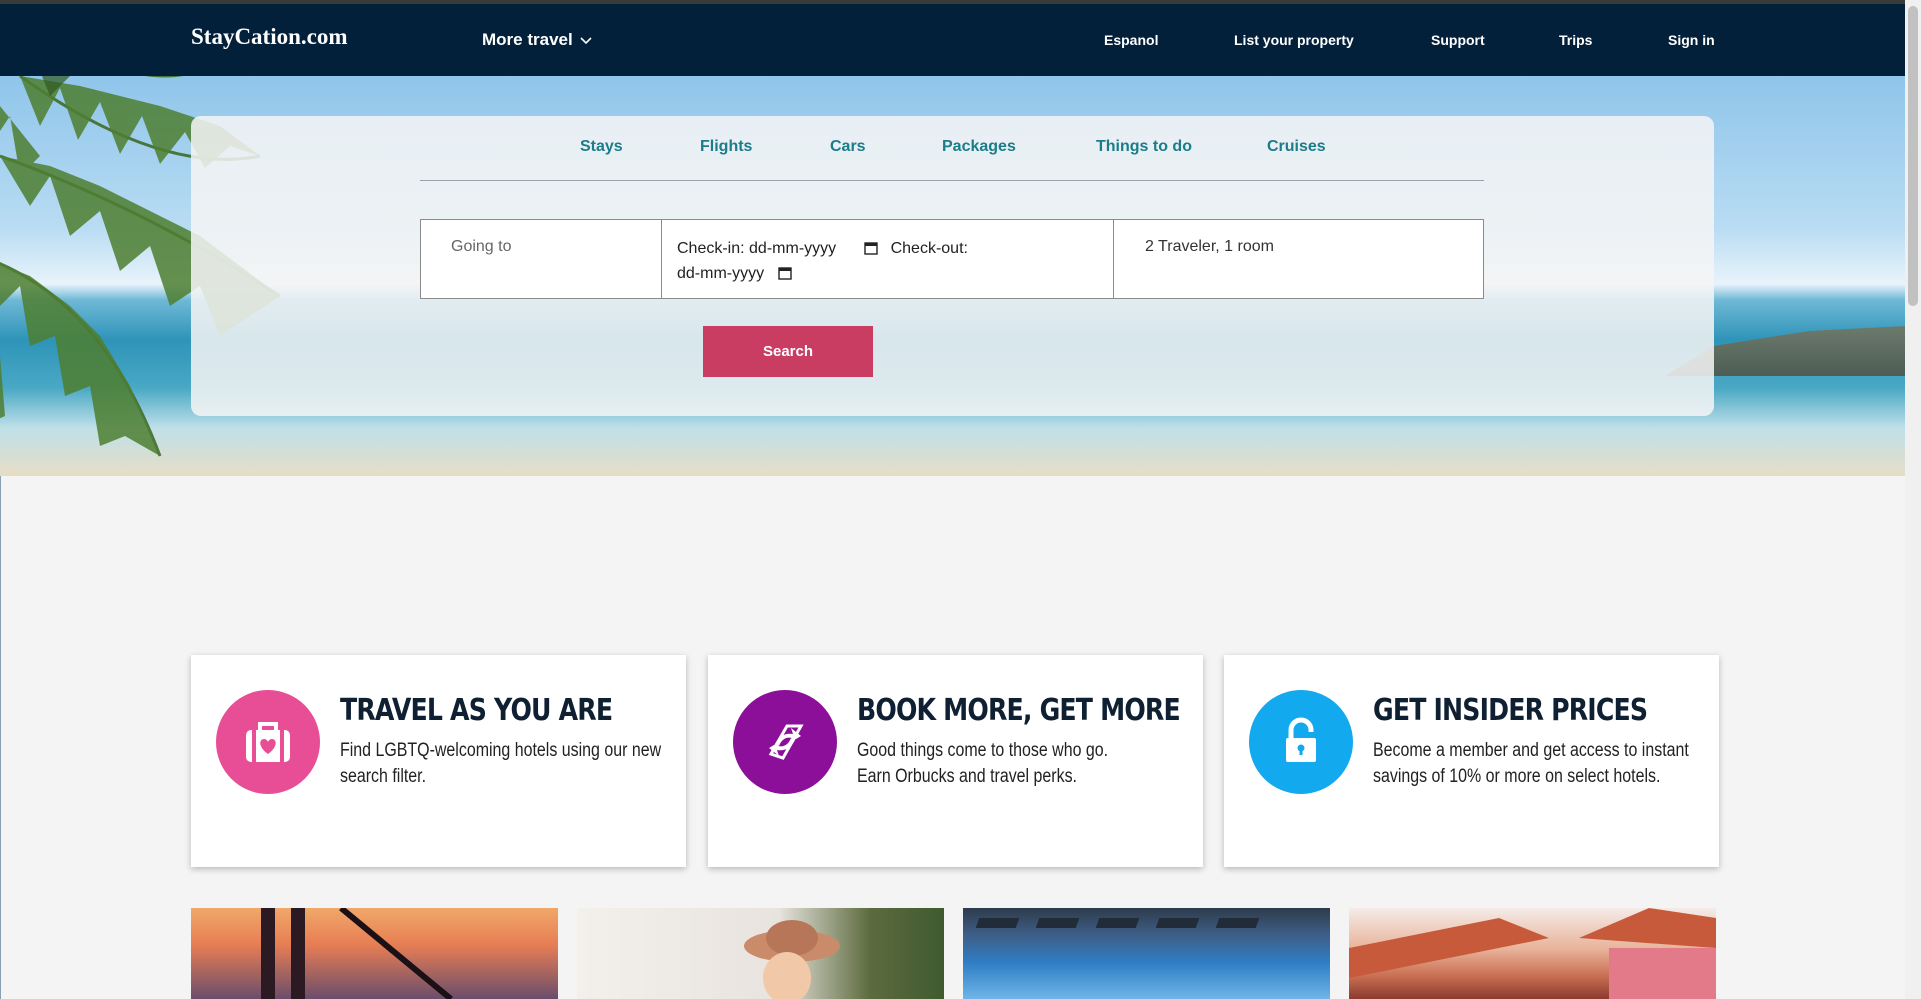  I want to click on exchange-arrows-icon, so click(785, 742).